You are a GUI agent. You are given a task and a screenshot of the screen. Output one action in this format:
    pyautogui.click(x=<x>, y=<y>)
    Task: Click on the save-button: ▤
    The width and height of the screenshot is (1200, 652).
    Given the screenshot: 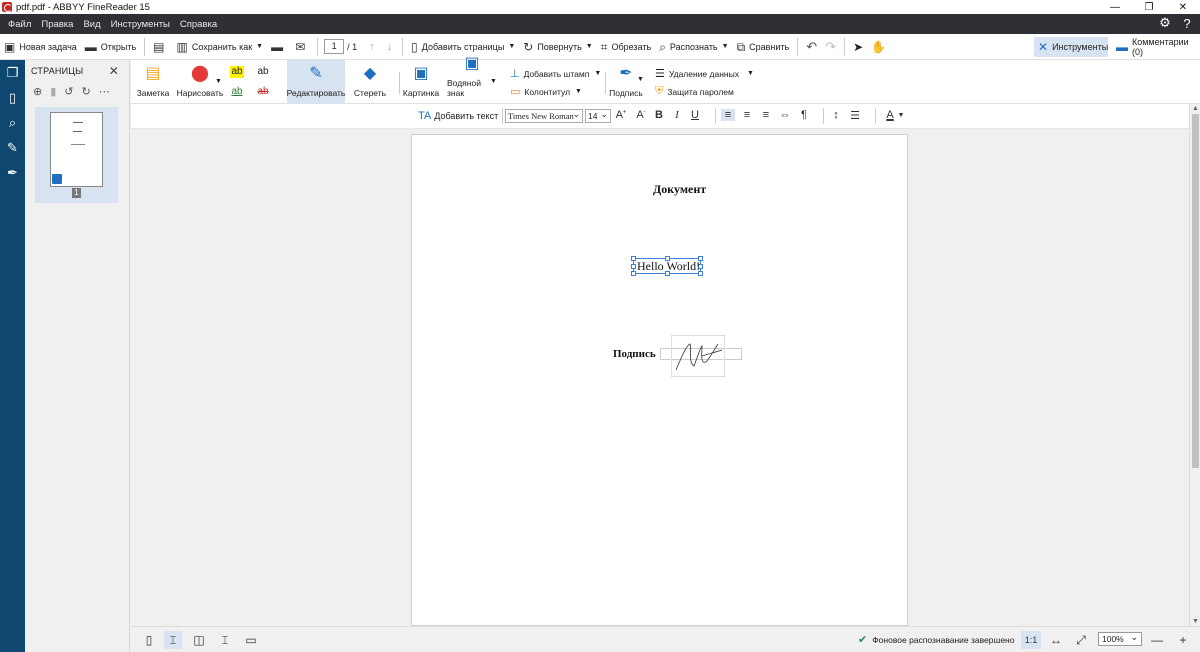 What is the action you would take?
    pyautogui.click(x=160, y=47)
    